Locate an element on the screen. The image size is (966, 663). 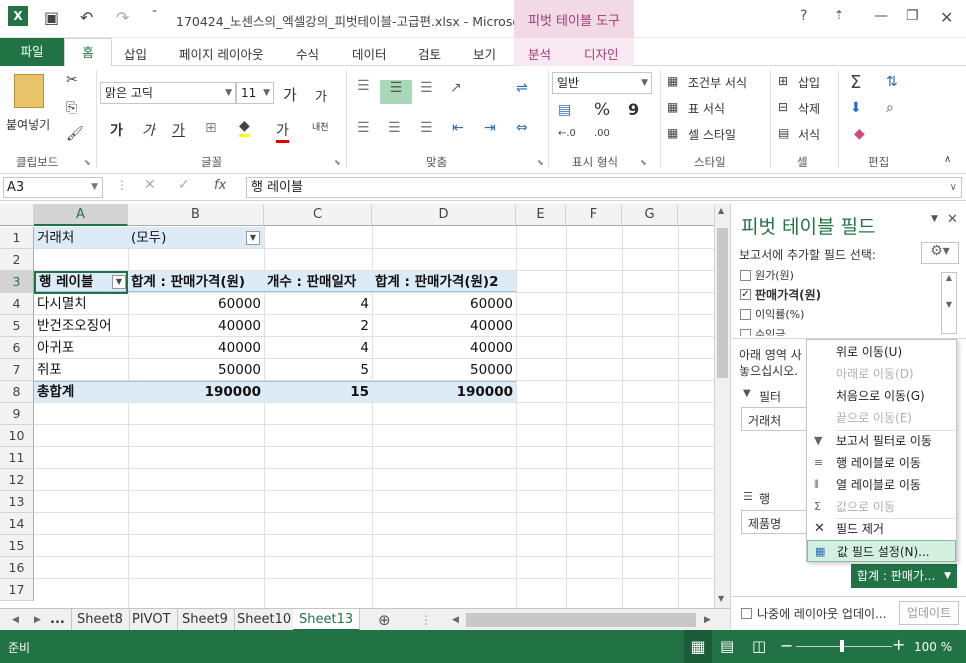
delete-cells-button: 삭제 is located at coordinates (809, 108).